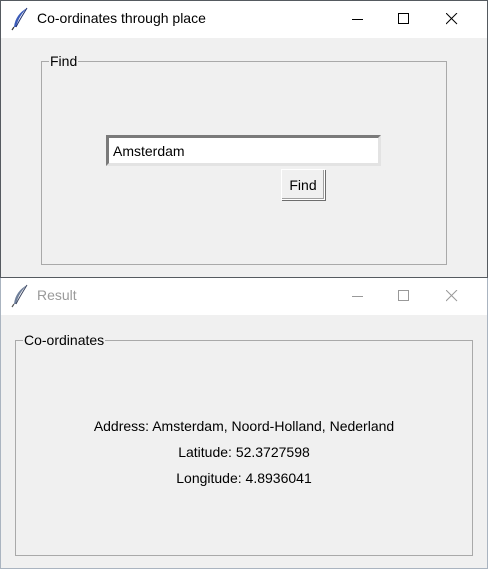 The image size is (488, 569). I want to click on coordinates-group-label: Co-ordinates, so click(64, 340).